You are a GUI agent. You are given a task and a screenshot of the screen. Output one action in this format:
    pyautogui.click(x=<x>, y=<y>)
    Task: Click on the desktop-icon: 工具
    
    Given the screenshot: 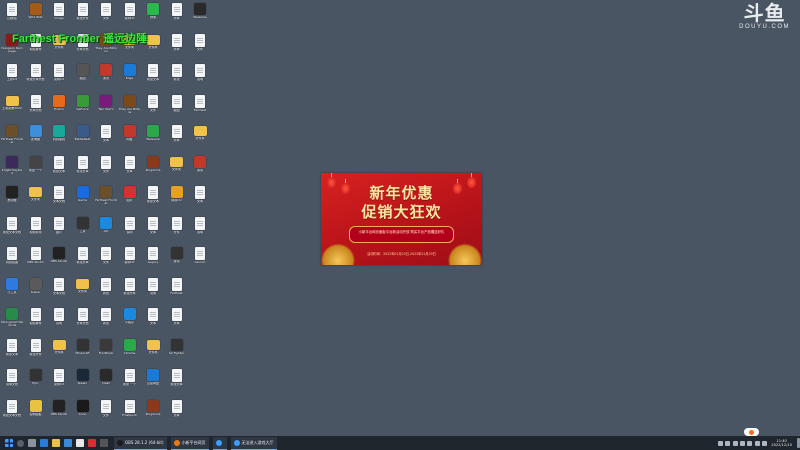 What is the action you would take?
    pyautogui.click(x=83, y=228)
    